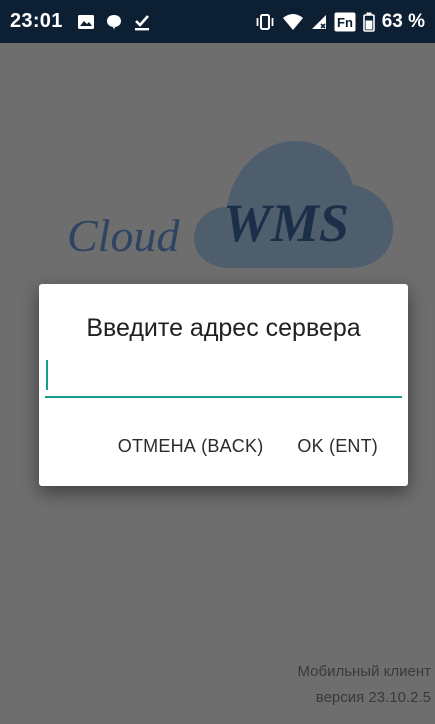  Describe the element at coordinates (286, 223) in the screenshot. I see `logo-wms-word: WMS` at that location.